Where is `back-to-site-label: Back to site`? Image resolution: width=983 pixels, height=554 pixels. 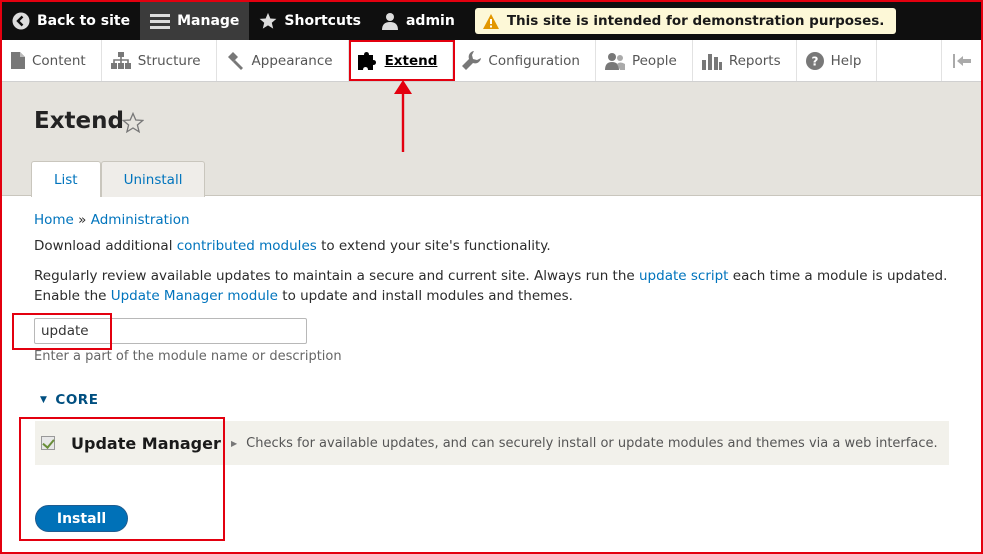
back-to-site-label: Back to site is located at coordinates (84, 21).